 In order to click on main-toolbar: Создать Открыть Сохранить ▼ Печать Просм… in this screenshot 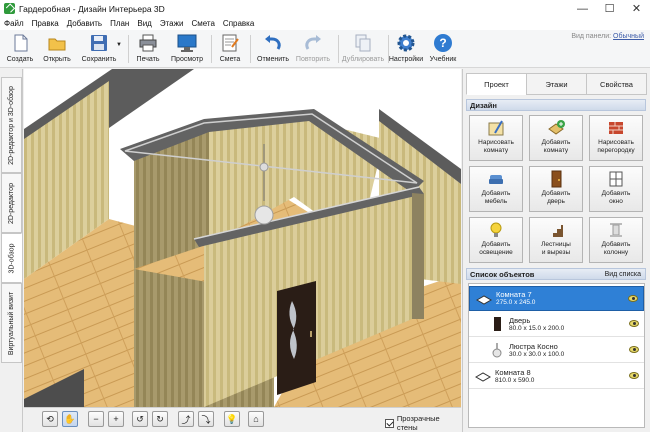, I will do `click(325, 49)`.